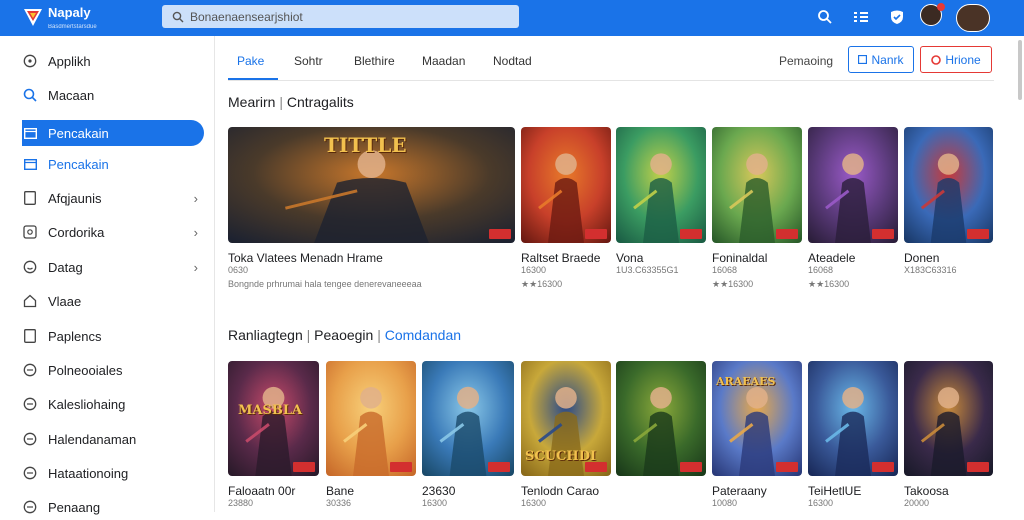 The height and width of the screenshot is (520, 1024). I want to click on primary-button: Nanrk, so click(881, 59).